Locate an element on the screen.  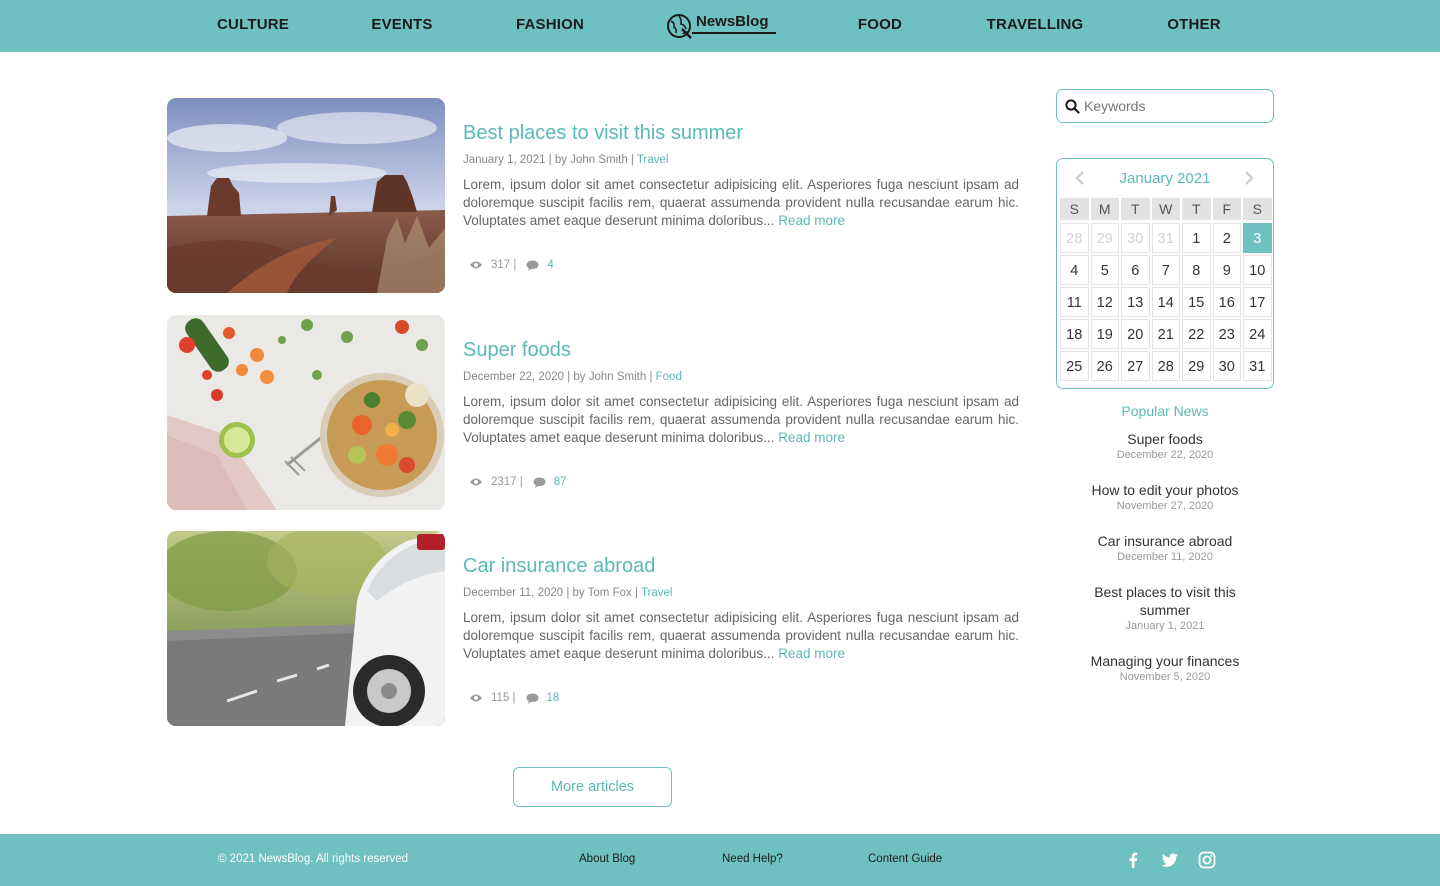
nav-food: FOOD is located at coordinates (880, 26).